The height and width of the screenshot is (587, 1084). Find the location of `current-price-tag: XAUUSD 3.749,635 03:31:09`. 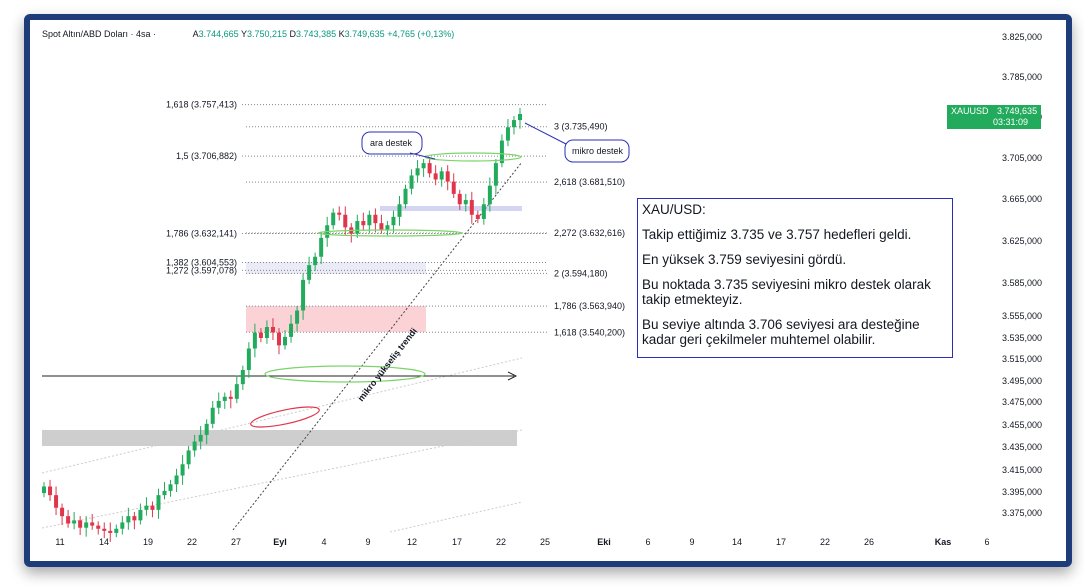

current-price-tag: XAUUSD 3.749,635 03:31:09 is located at coordinates (994, 117).